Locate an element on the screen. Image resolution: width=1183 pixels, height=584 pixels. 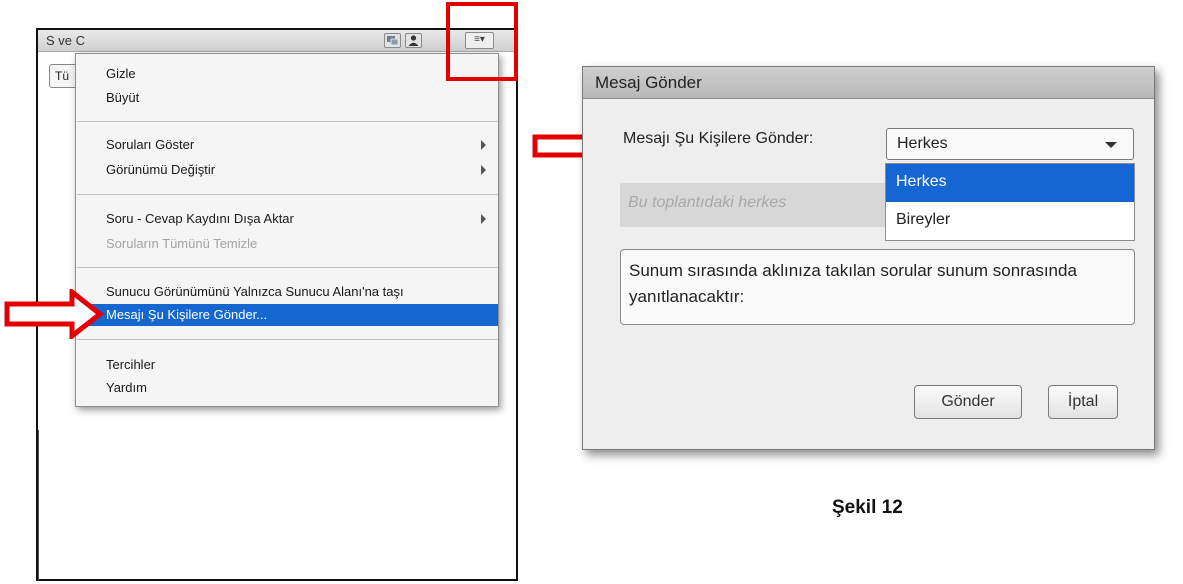
send-to-label: Mesajı Şu Kişilere Gönder: is located at coordinates (718, 138).